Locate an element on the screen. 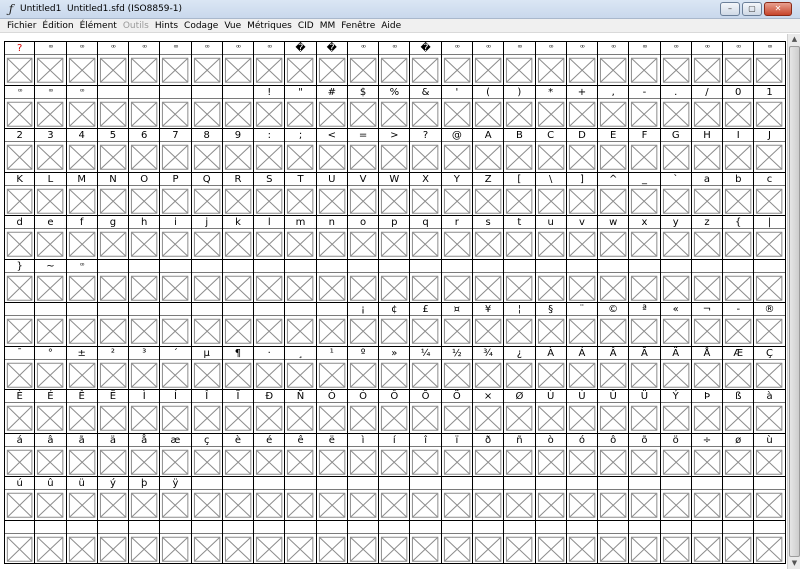 This screenshot has height=569, width=800. glyph-cell: Â is located at coordinates (614, 368).